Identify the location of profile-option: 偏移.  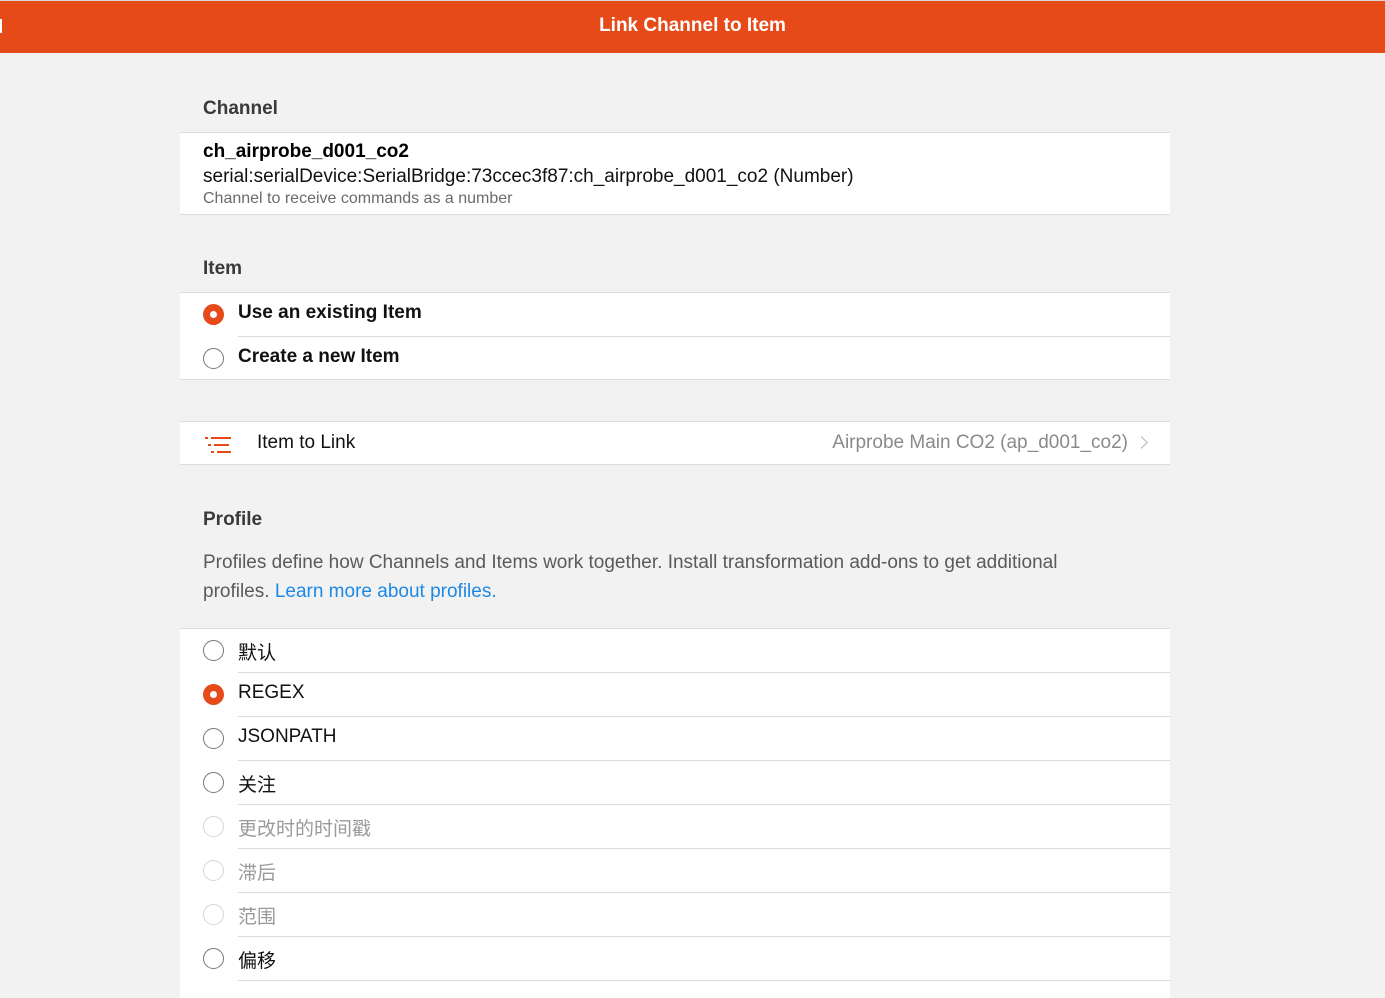
(675, 959).